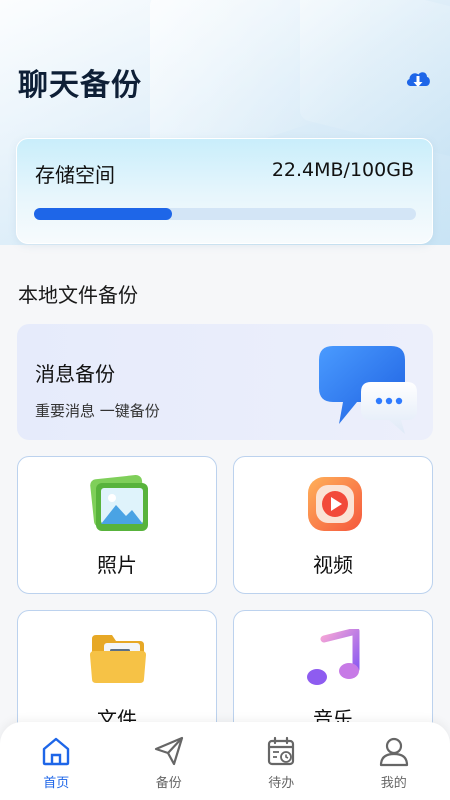  What do you see at coordinates (225, 382) in the screenshot?
I see `message-backup-card: 消息备份 重要消息 一键备份` at bounding box center [225, 382].